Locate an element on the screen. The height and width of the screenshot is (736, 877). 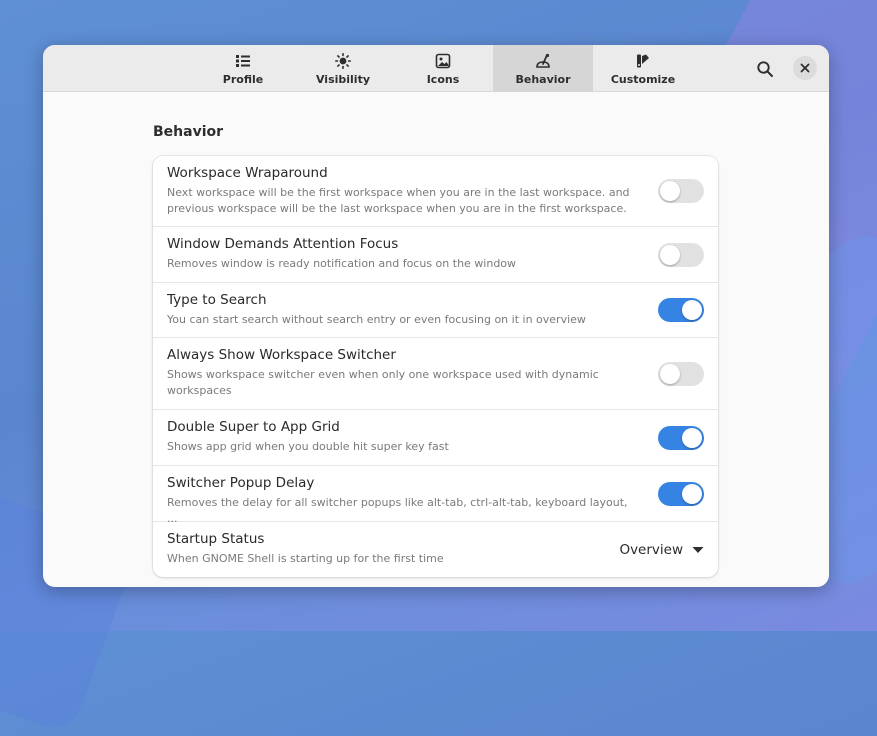
tab-label: Visibility is located at coordinates (343, 79).